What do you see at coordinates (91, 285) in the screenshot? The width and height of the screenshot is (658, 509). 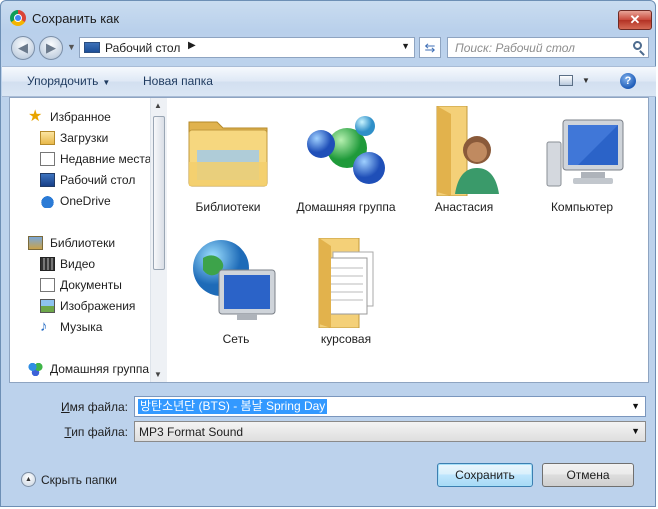 I see `nav-label: Документы` at bounding box center [91, 285].